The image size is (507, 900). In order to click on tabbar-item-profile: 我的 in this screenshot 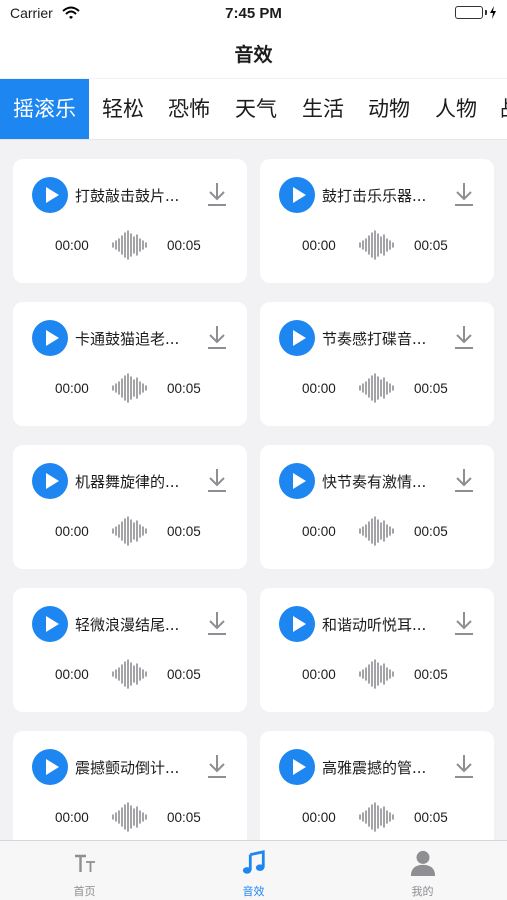, I will do `click(422, 870)`.